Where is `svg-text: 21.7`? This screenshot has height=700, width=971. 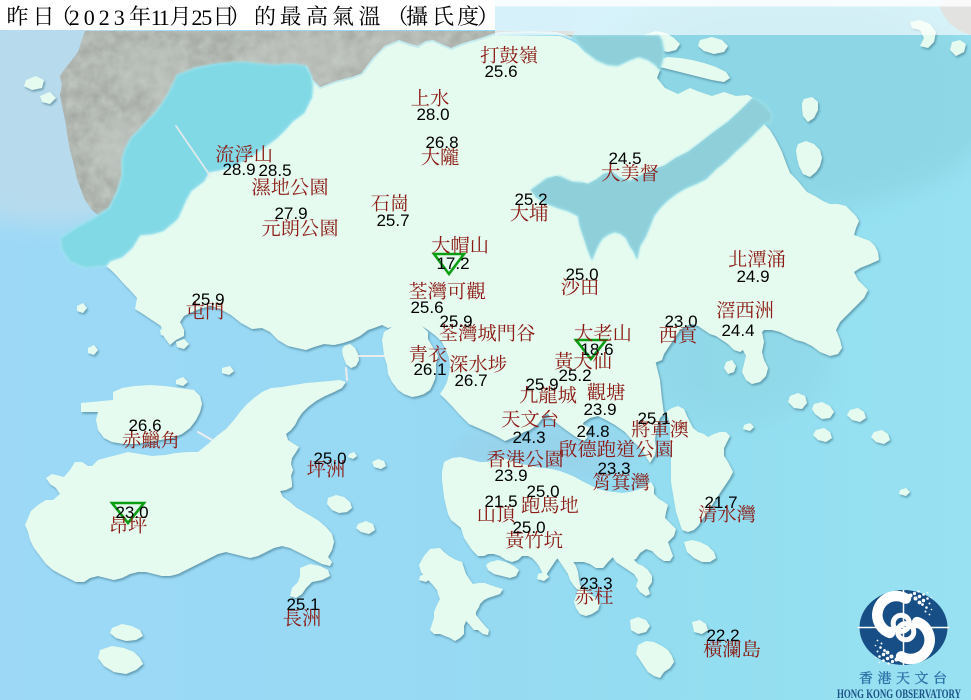 svg-text: 21.7 is located at coordinates (720, 502).